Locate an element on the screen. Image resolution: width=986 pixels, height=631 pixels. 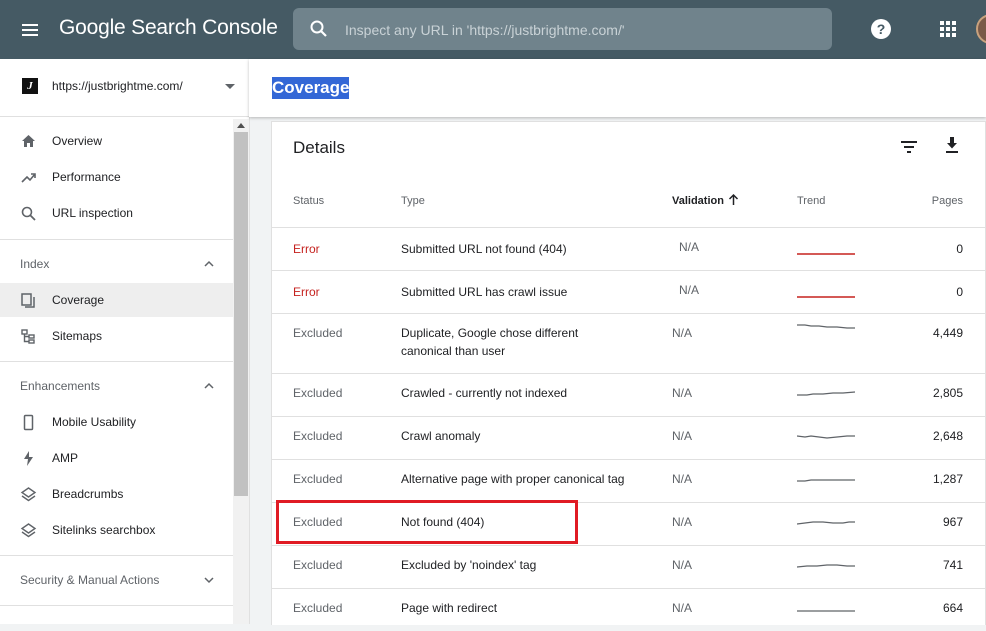
type-cell: Crawled - currently not indexed is located at coordinates (484, 393).